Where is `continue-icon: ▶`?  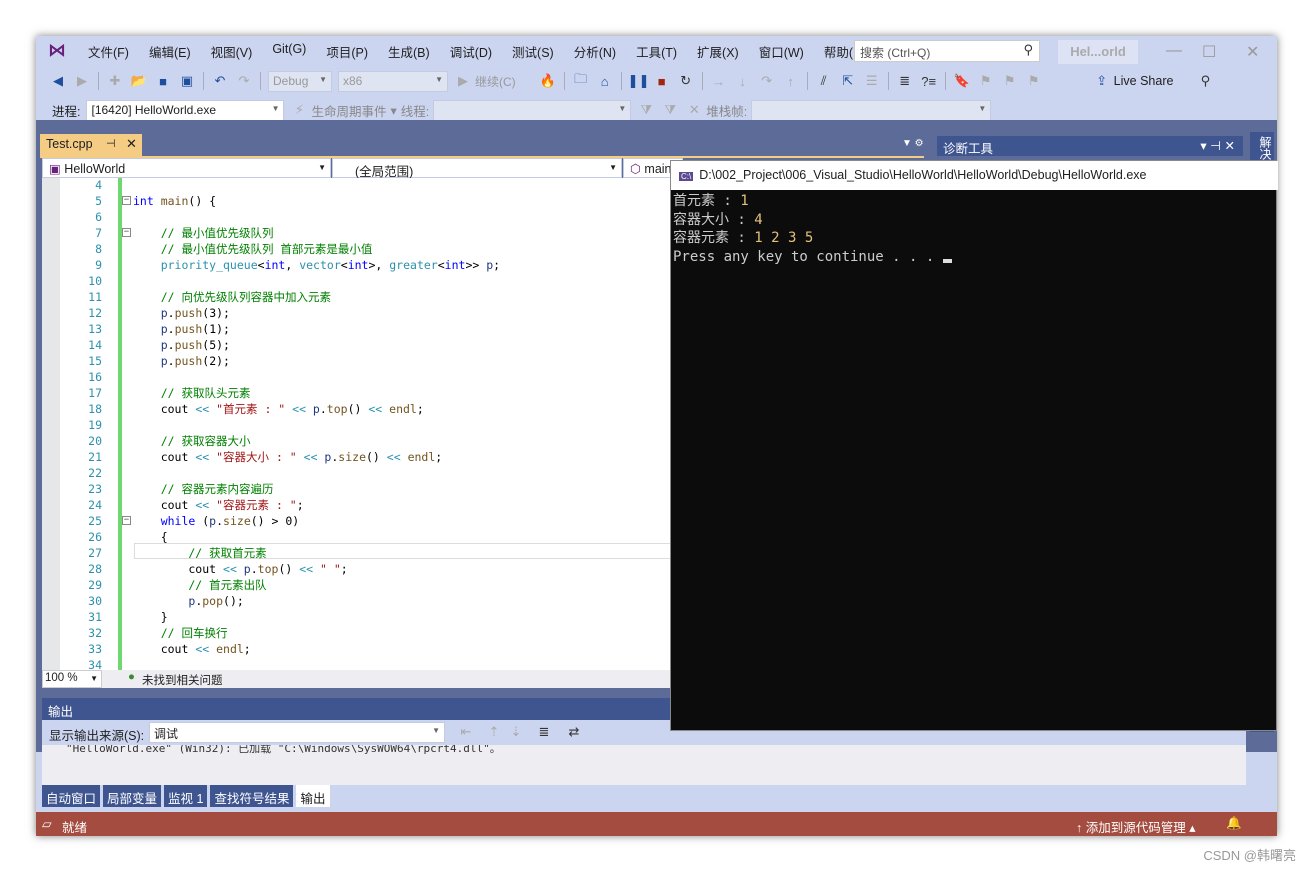
continue-icon: ▶ is located at coordinates (463, 81).